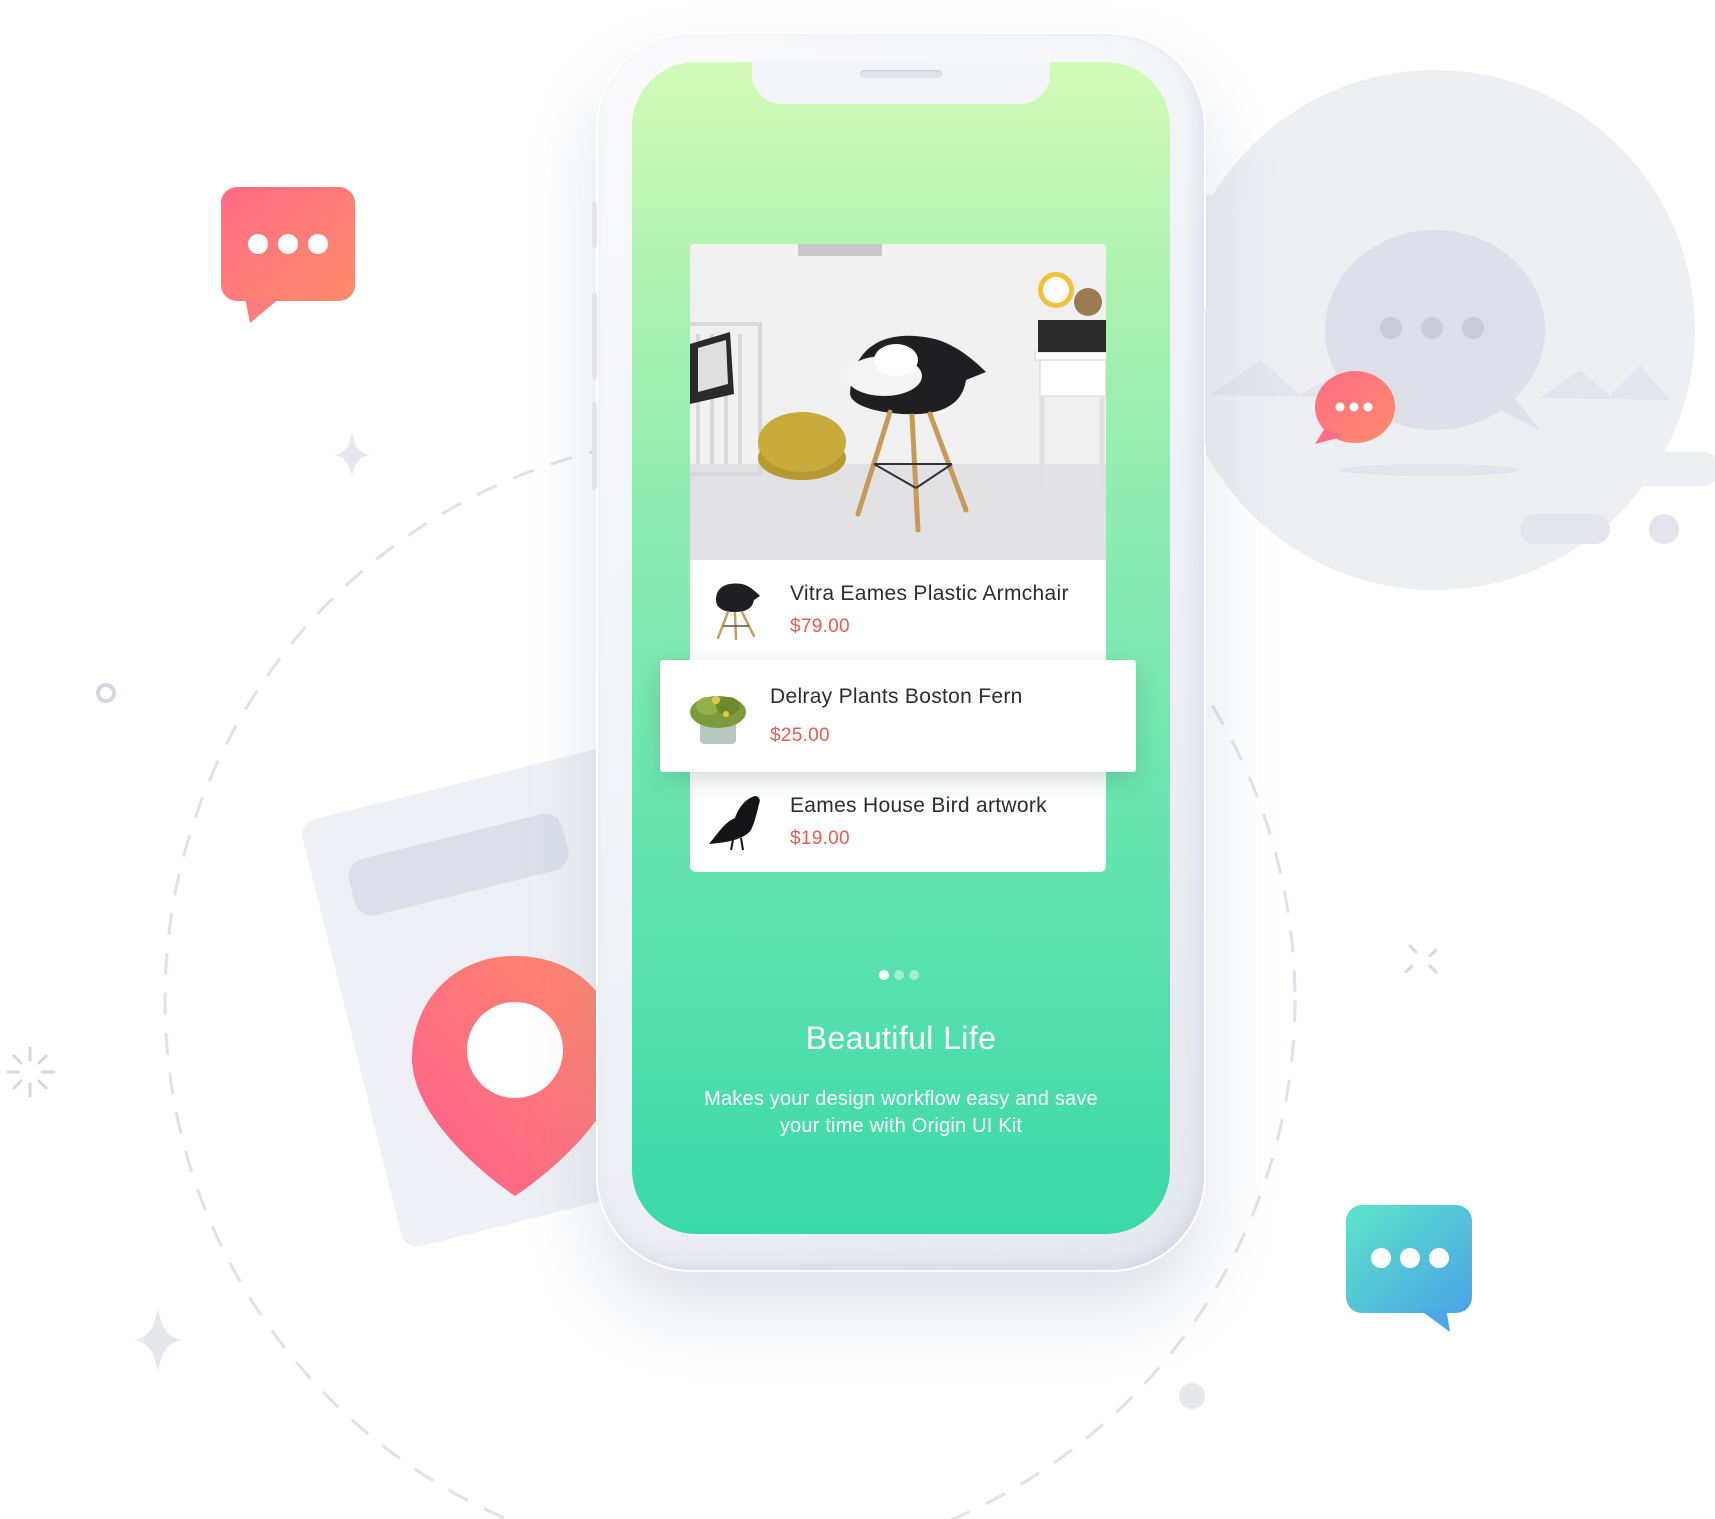  What do you see at coordinates (288, 255) in the screenshot?
I see `chat-bubble-red-icon` at bounding box center [288, 255].